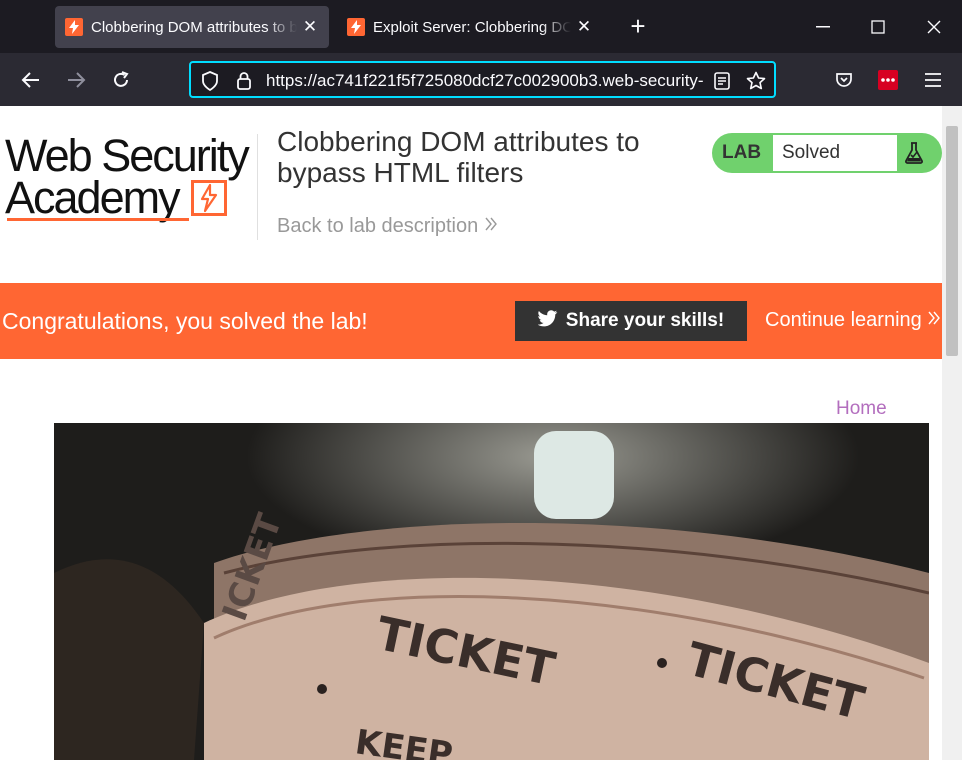  Describe the element at coordinates (933, 80) in the screenshot. I see `menu-icon` at that location.